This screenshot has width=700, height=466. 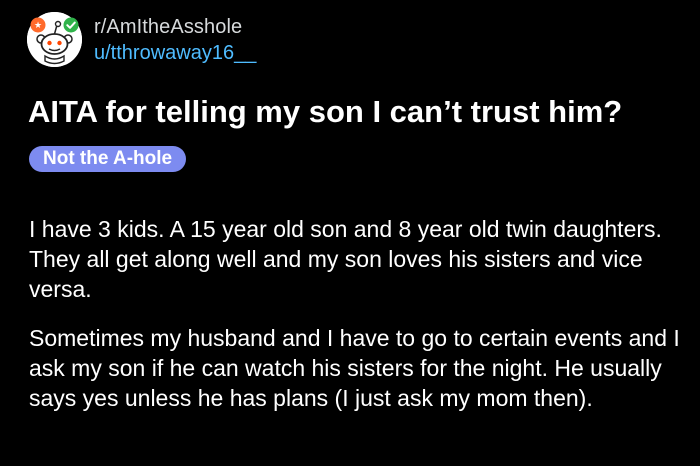 I want to click on post-header: ★ r/AmItheAsshole u/tthrowaway16__, so click(x=141, y=39).